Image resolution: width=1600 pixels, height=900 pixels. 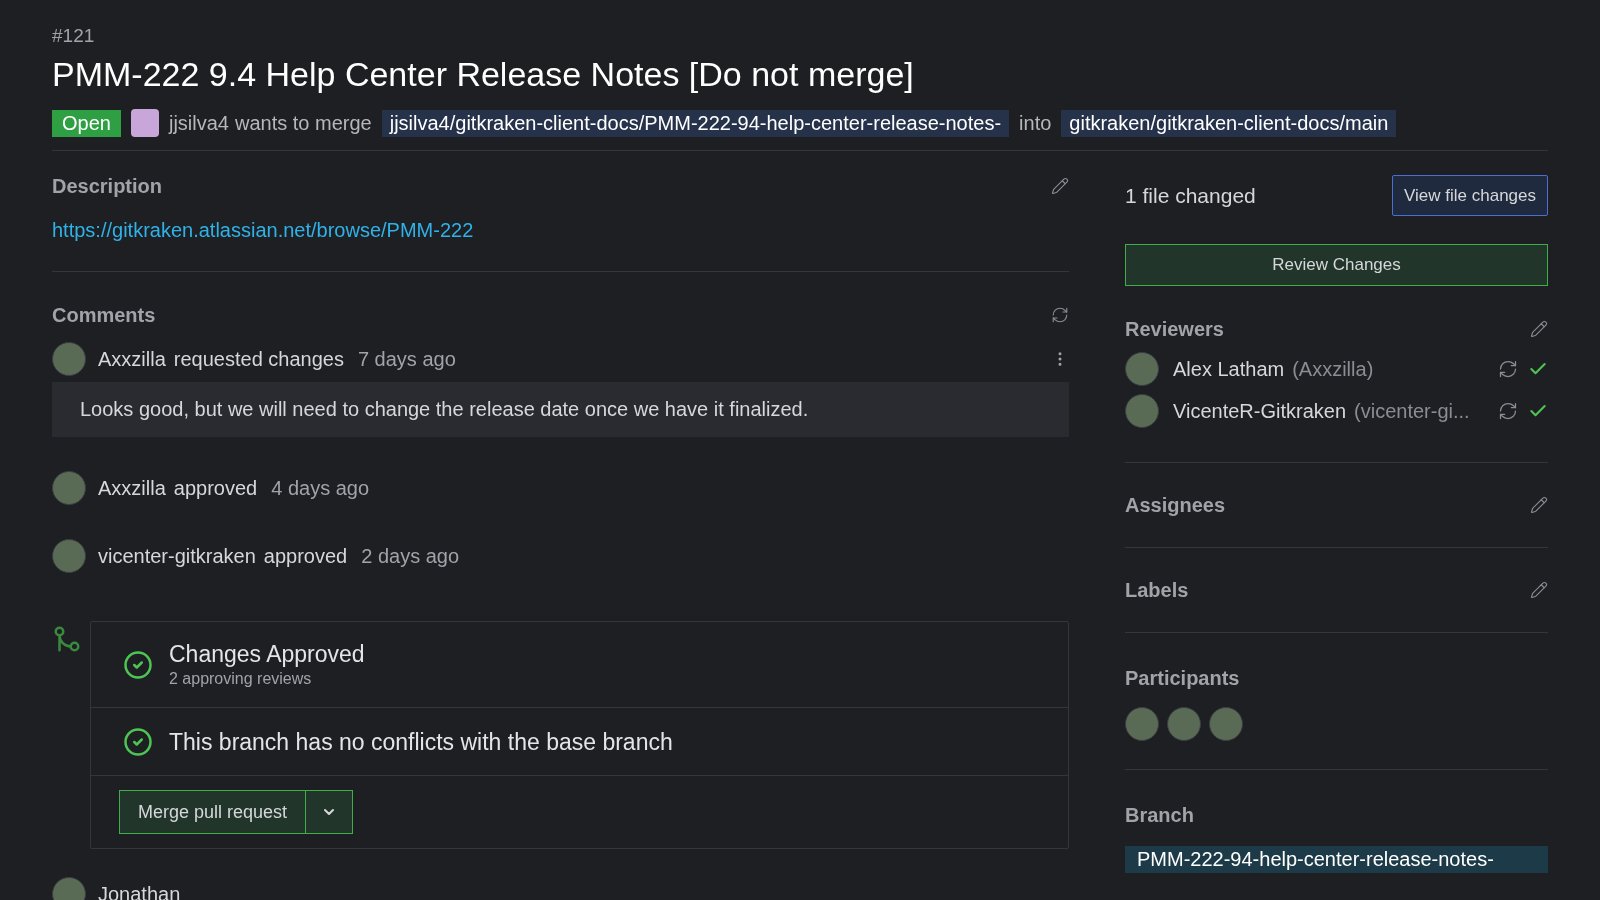 What do you see at coordinates (267, 653) in the screenshot?
I see `check-title: Changes Approved` at bounding box center [267, 653].